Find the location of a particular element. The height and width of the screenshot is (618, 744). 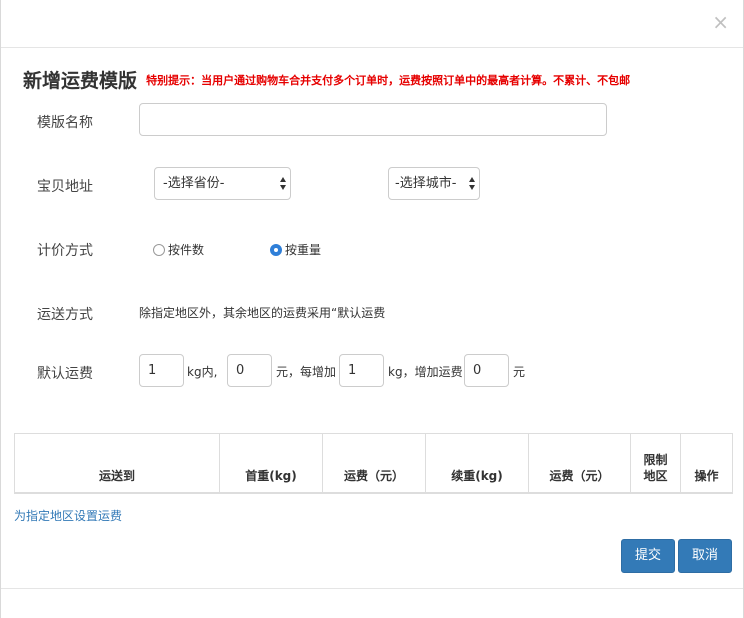

additional-weight-unit: kg，增加运费 is located at coordinates (425, 372).